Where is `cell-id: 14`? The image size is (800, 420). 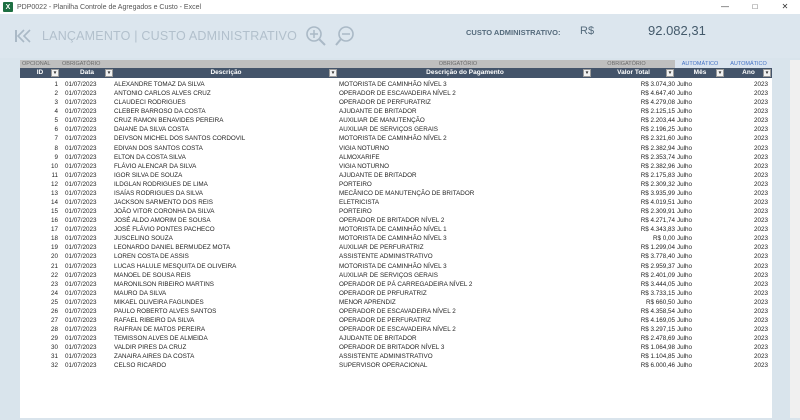
cell-id: 14 is located at coordinates (40, 202).